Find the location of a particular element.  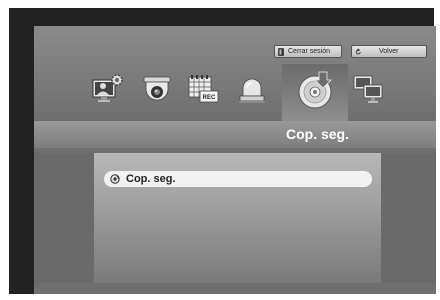

logout-icon is located at coordinates (281, 51).